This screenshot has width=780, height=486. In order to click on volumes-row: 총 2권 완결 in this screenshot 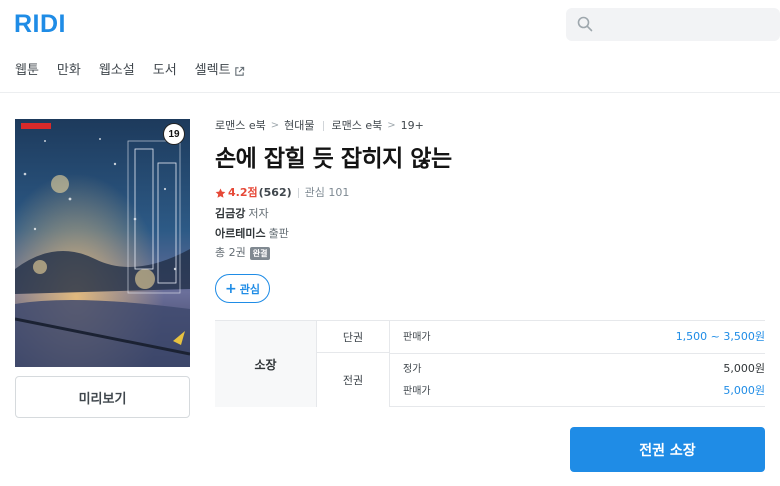, I will do `click(243, 253)`.